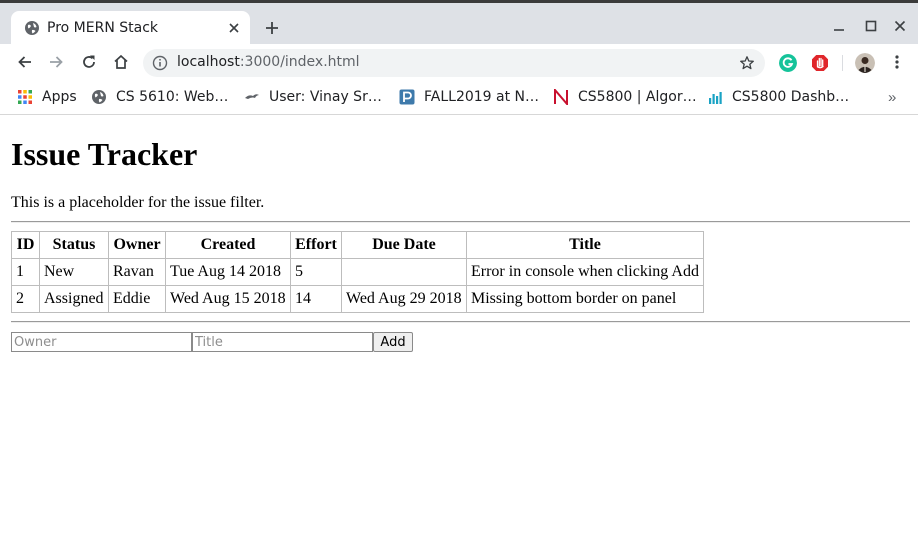  What do you see at coordinates (121, 62) in the screenshot?
I see `home-icon` at bounding box center [121, 62].